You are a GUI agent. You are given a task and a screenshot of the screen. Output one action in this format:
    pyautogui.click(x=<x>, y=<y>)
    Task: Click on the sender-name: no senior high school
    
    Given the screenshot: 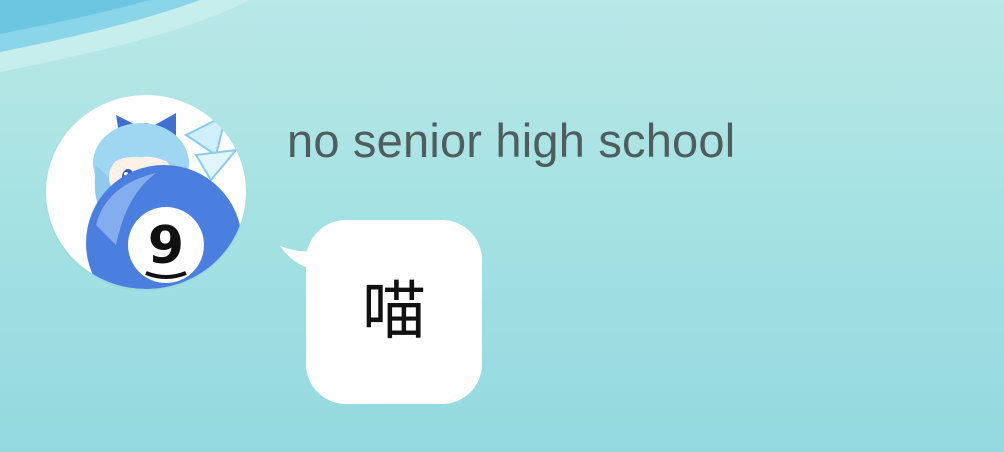 What is the action you would take?
    pyautogui.click(x=511, y=140)
    